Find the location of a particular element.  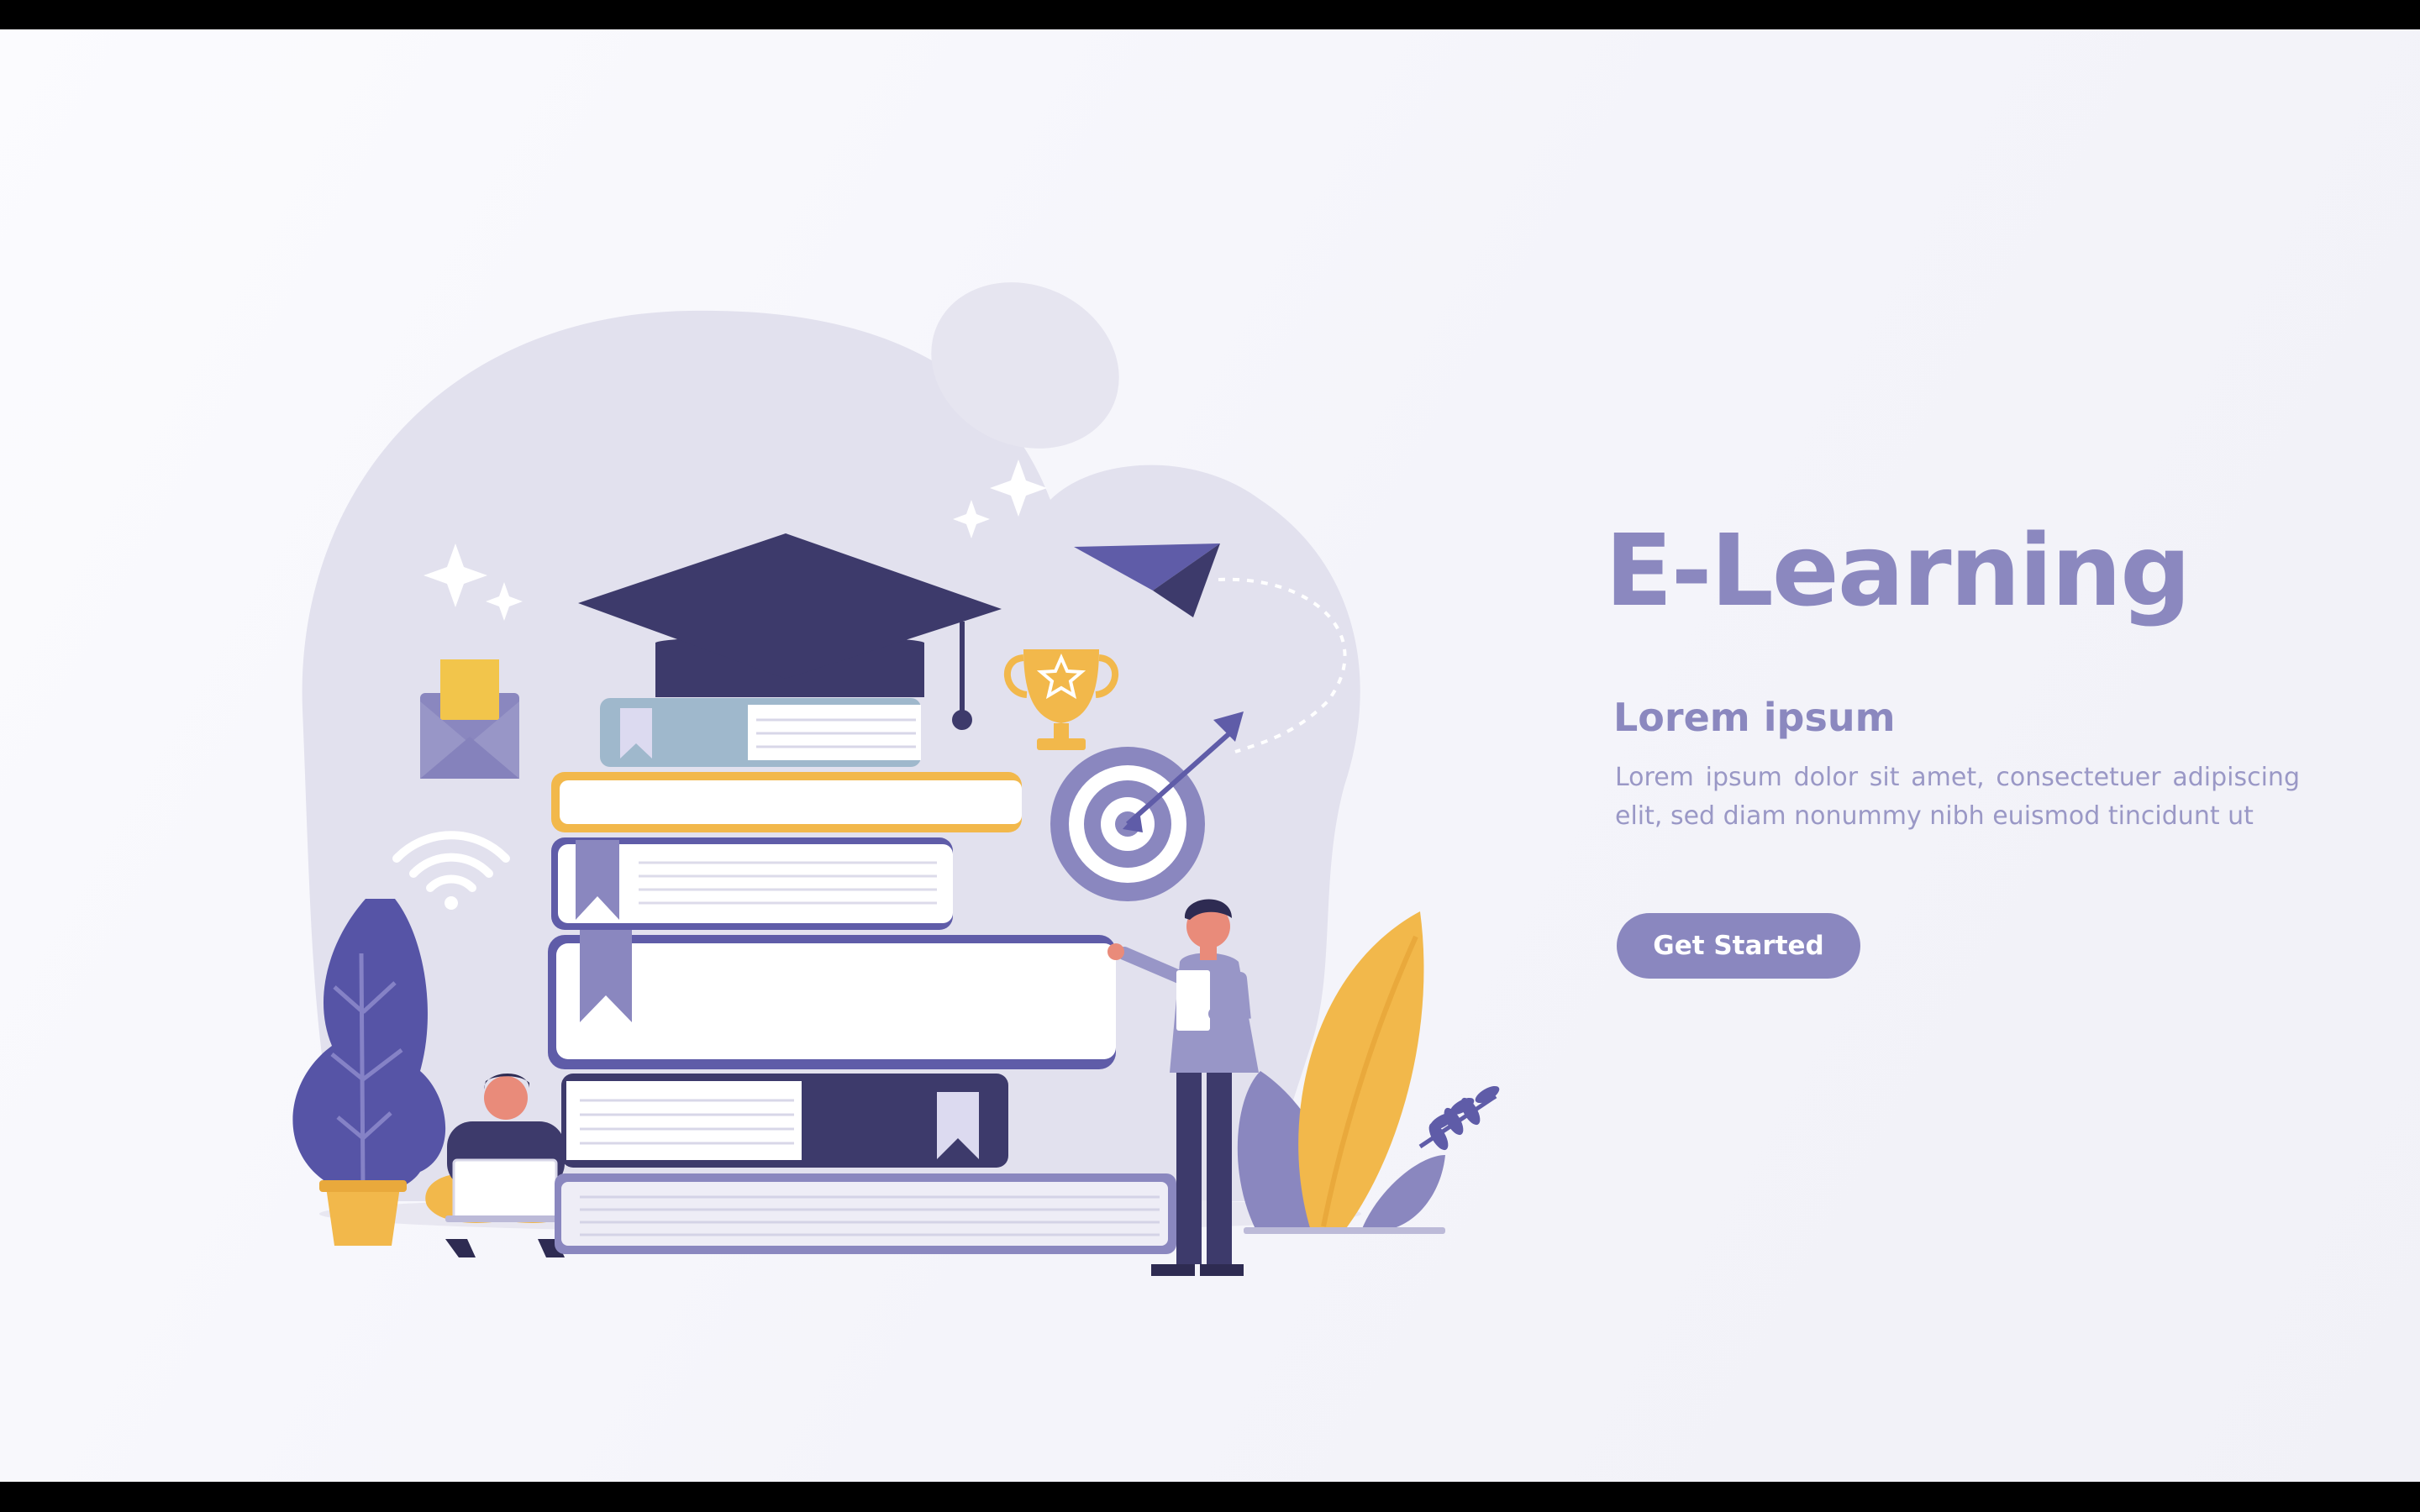

hero-subtitle: Lorem ipsum is located at coordinates (1754, 717).